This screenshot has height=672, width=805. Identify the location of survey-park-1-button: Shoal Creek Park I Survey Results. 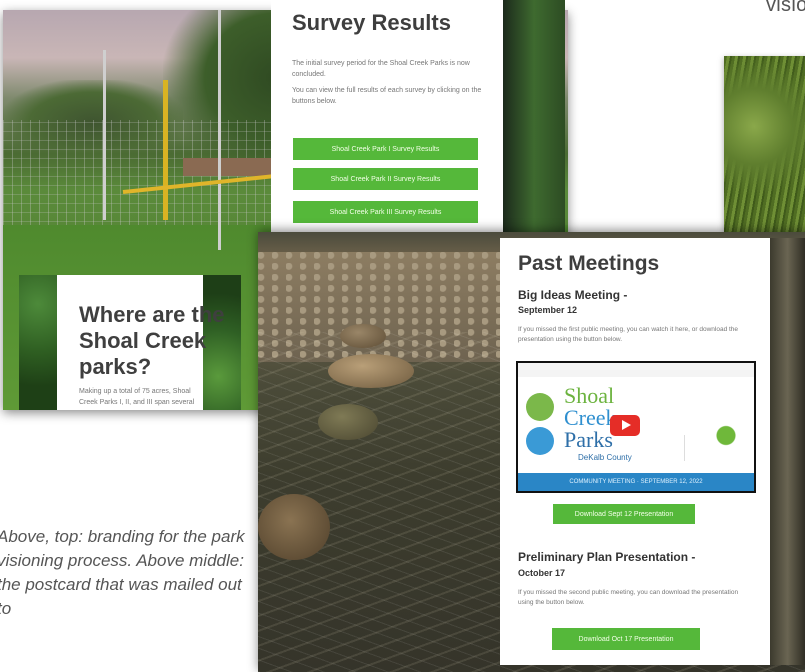
(385, 149).